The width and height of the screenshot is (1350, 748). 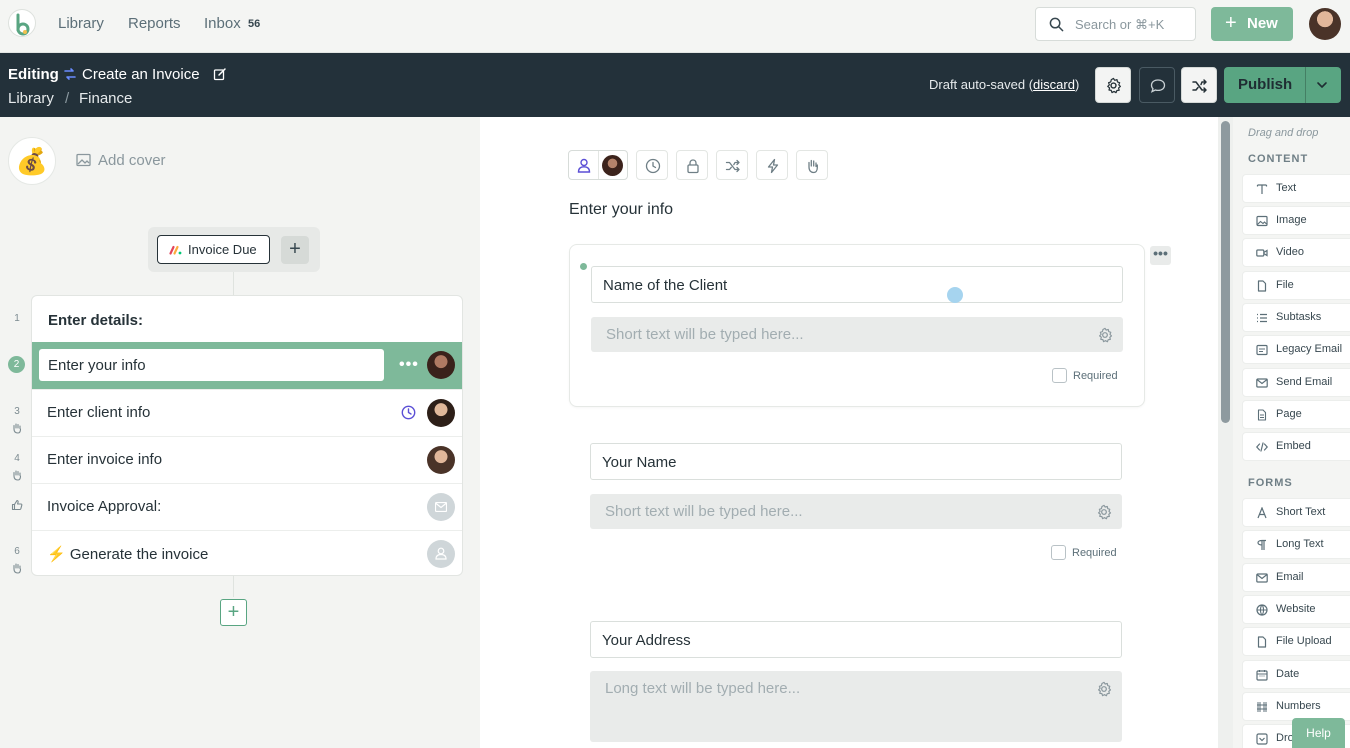 I want to click on add-step-button: +, so click(x=233, y=612).